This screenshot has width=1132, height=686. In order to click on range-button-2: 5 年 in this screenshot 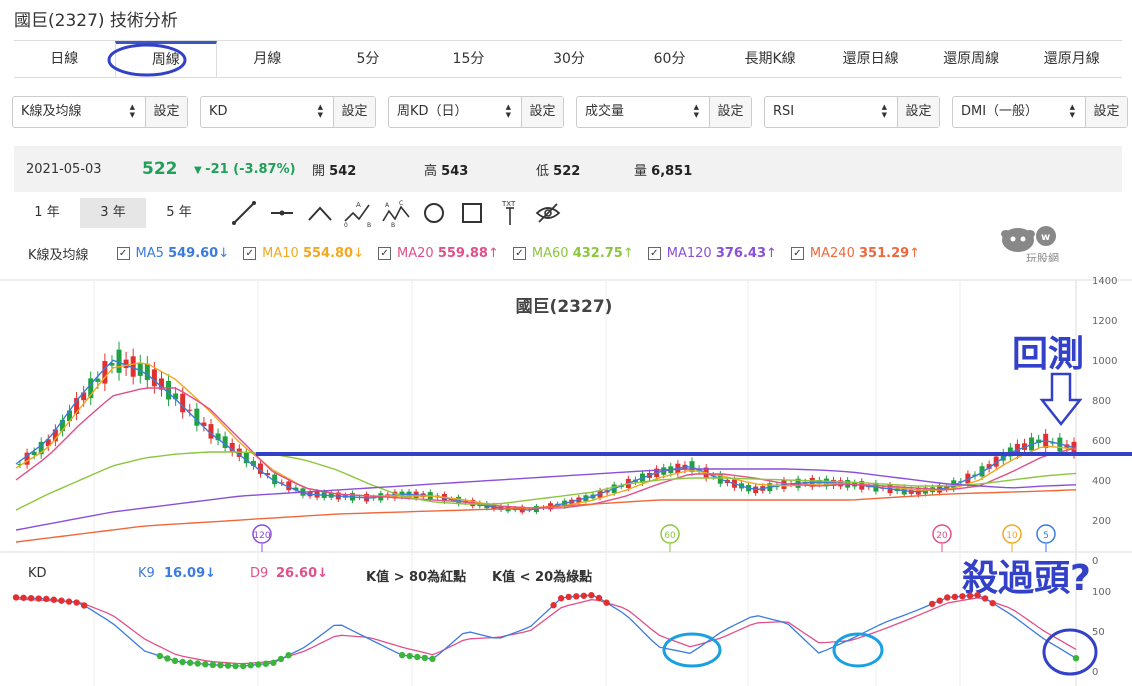, I will do `click(179, 213)`.